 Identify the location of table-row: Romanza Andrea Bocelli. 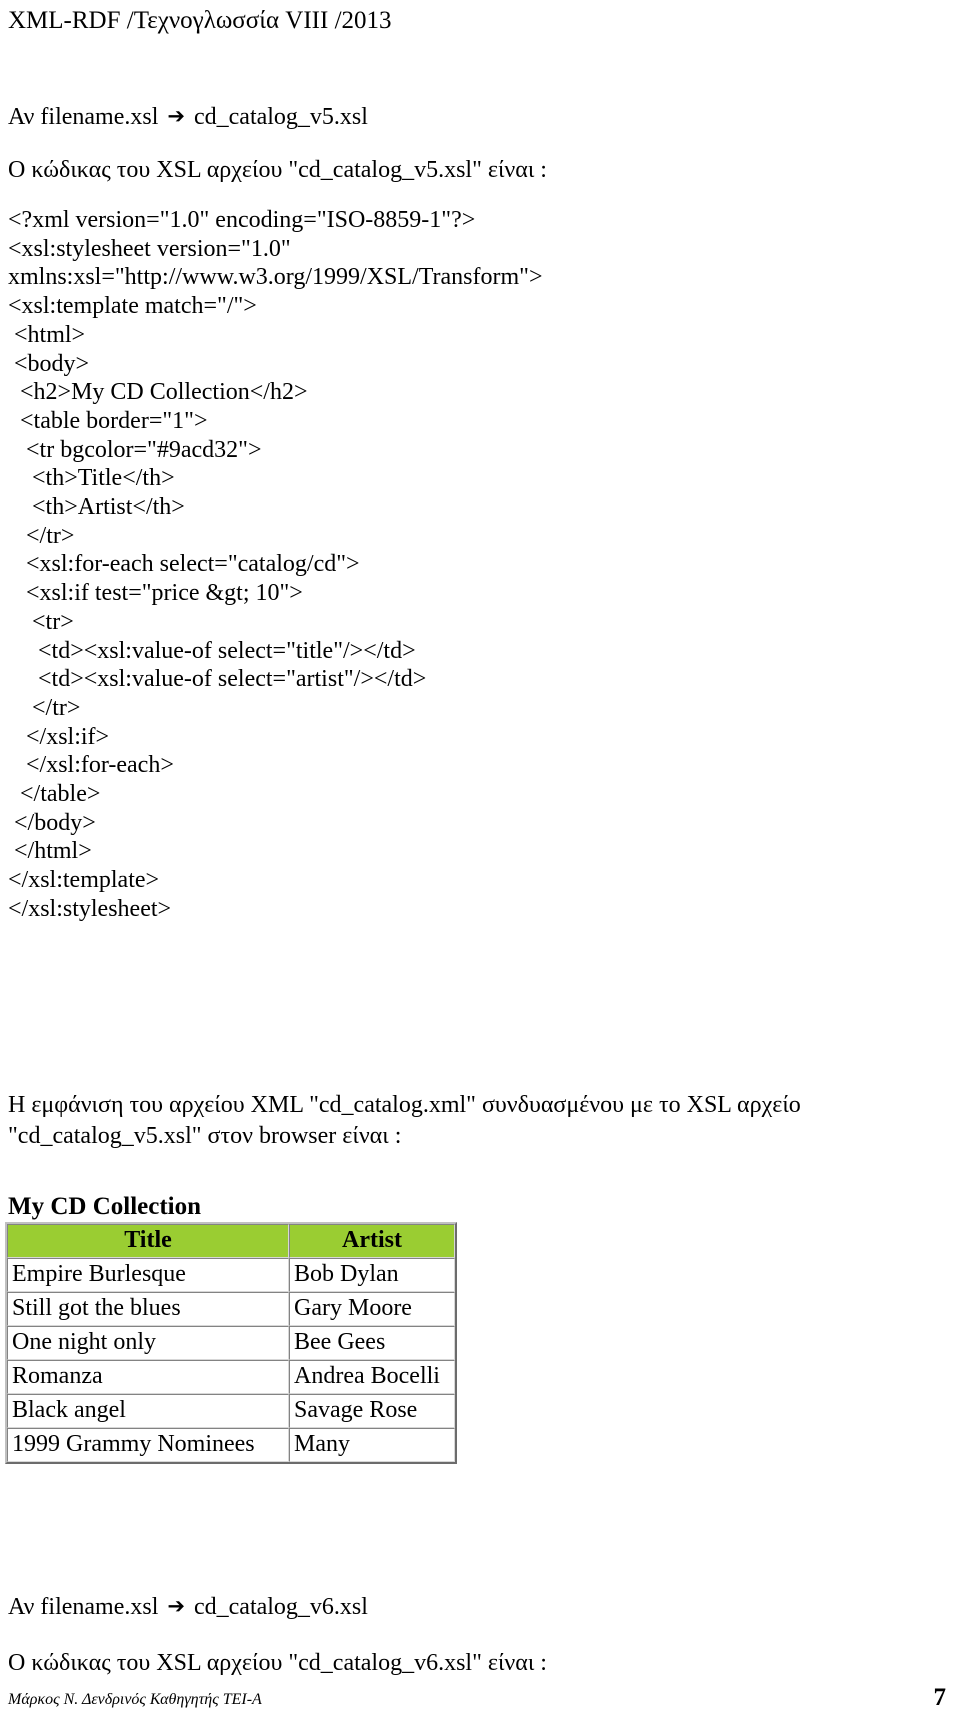
(231, 1377).